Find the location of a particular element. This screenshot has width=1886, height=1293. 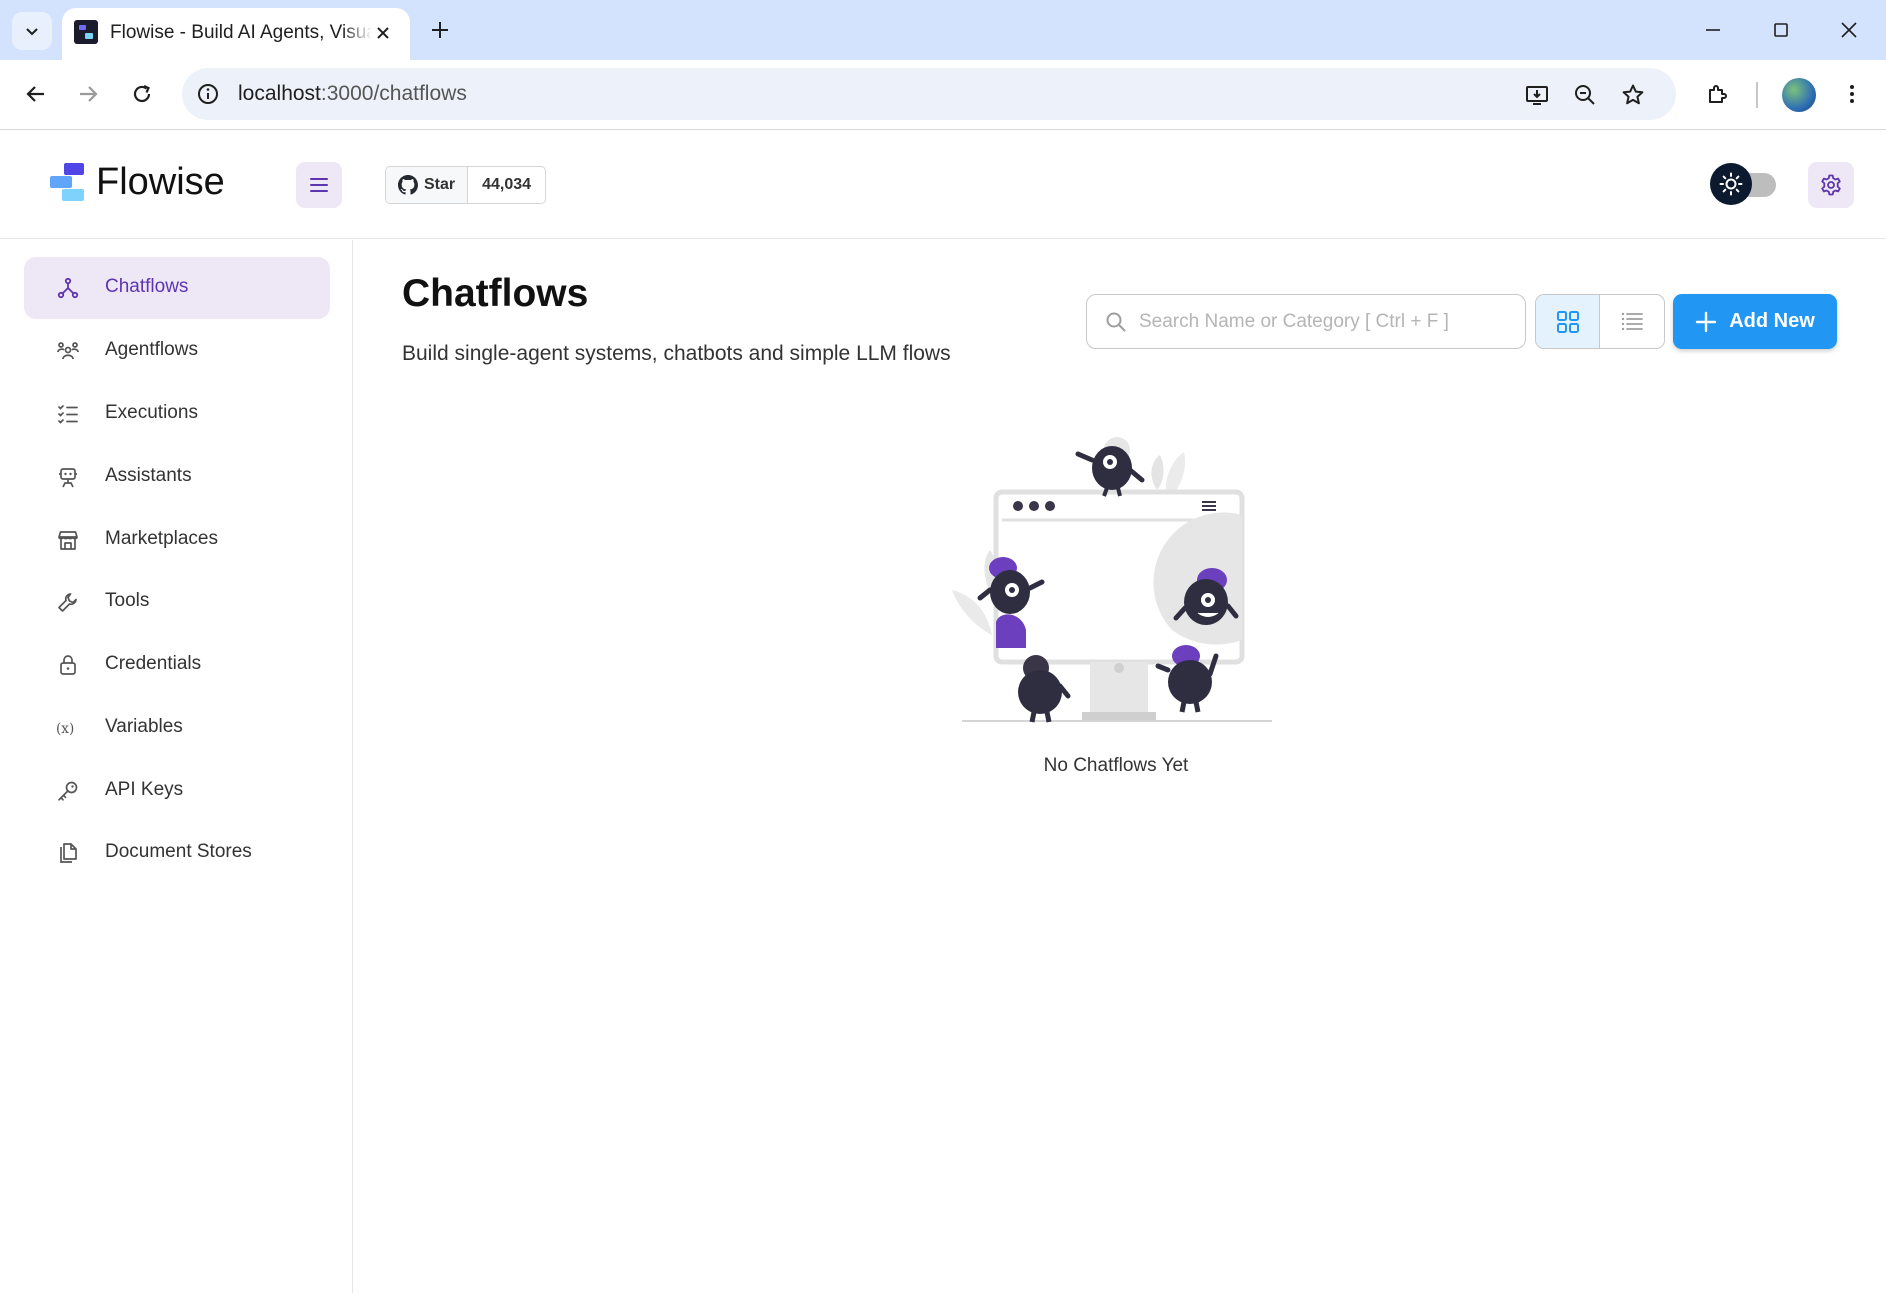

arrow-right-icon is located at coordinates (89, 94).